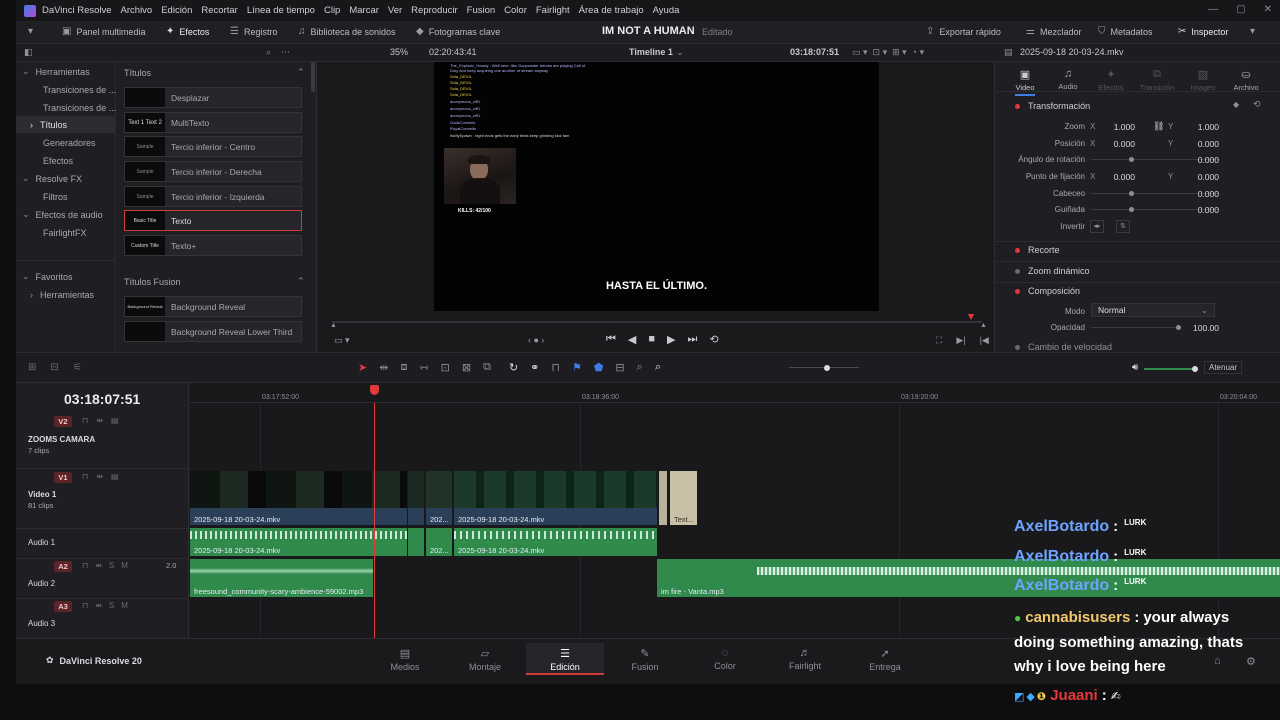  What do you see at coordinates (565, 659) in the screenshot?
I see `page-edicion: ☰ Edición` at bounding box center [565, 659].